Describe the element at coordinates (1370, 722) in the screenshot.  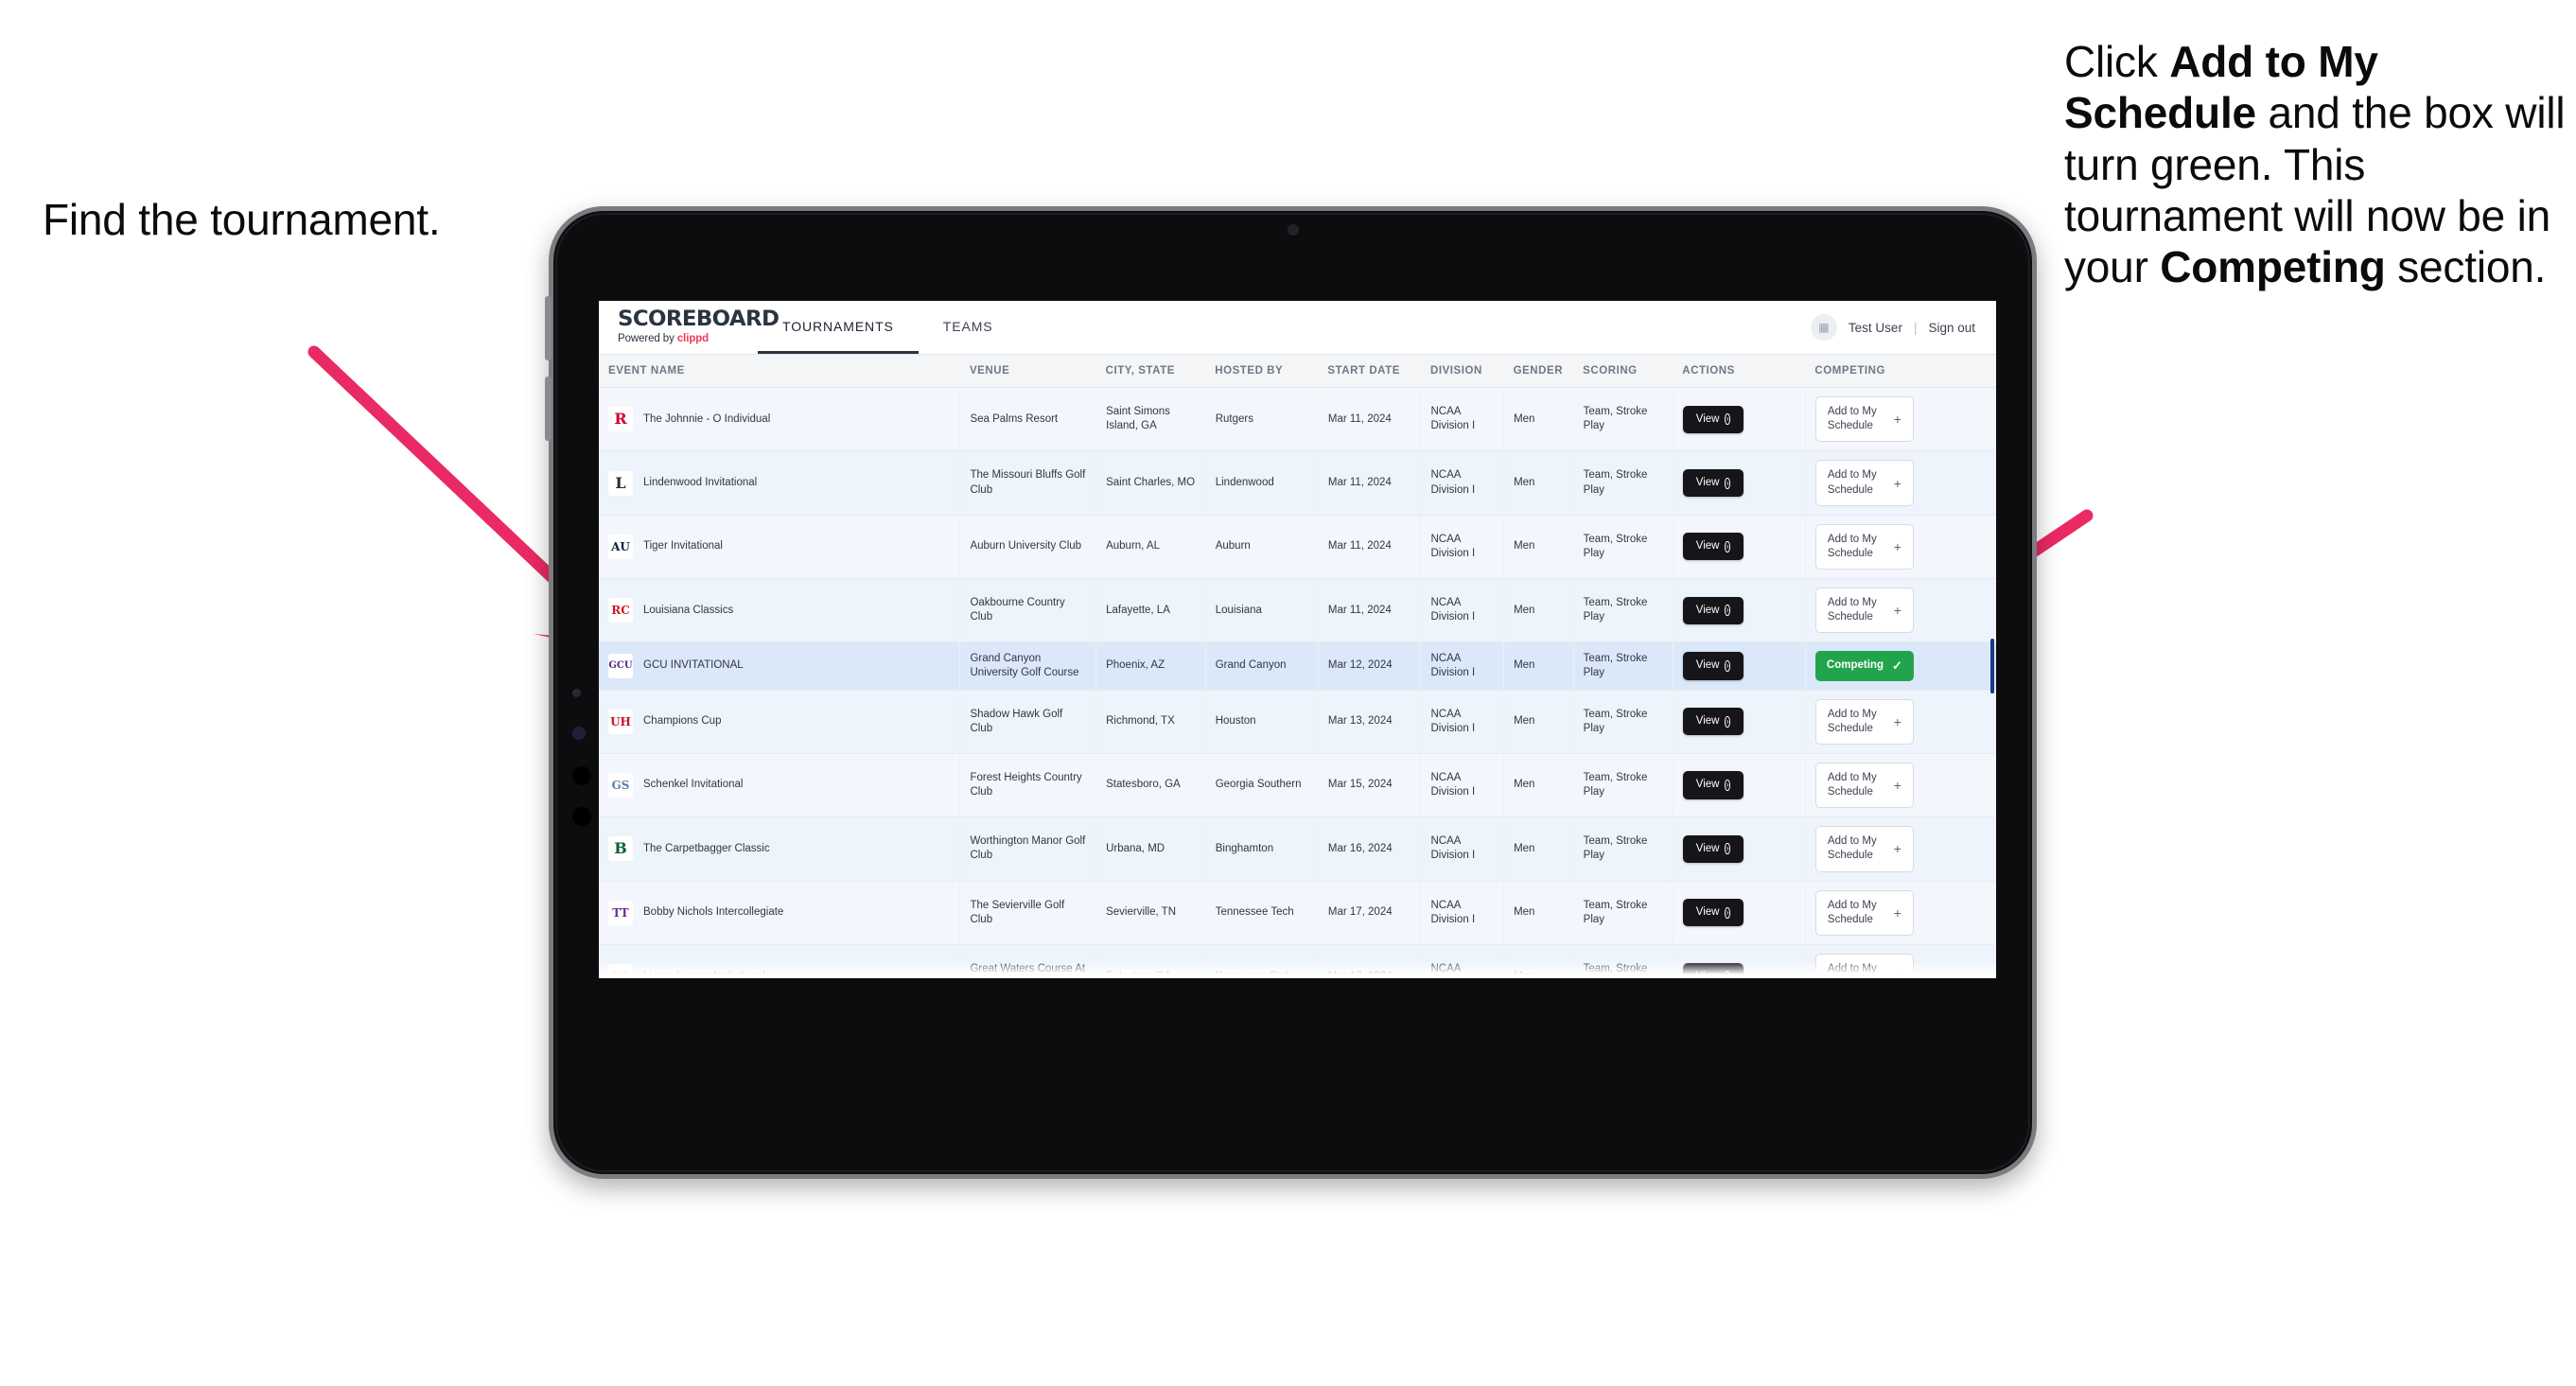
I see `cell-start-date: Mar 13, 2024` at that location.